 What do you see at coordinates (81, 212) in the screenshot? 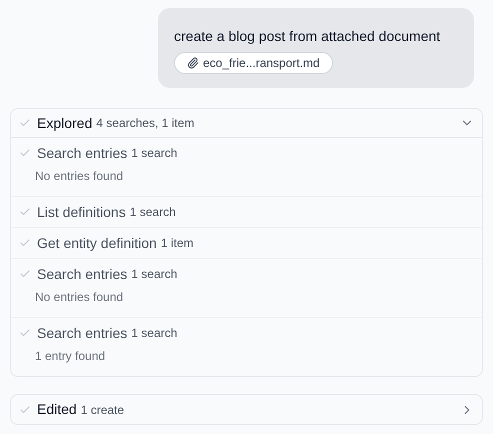
I see `item-title: List definitions` at bounding box center [81, 212].